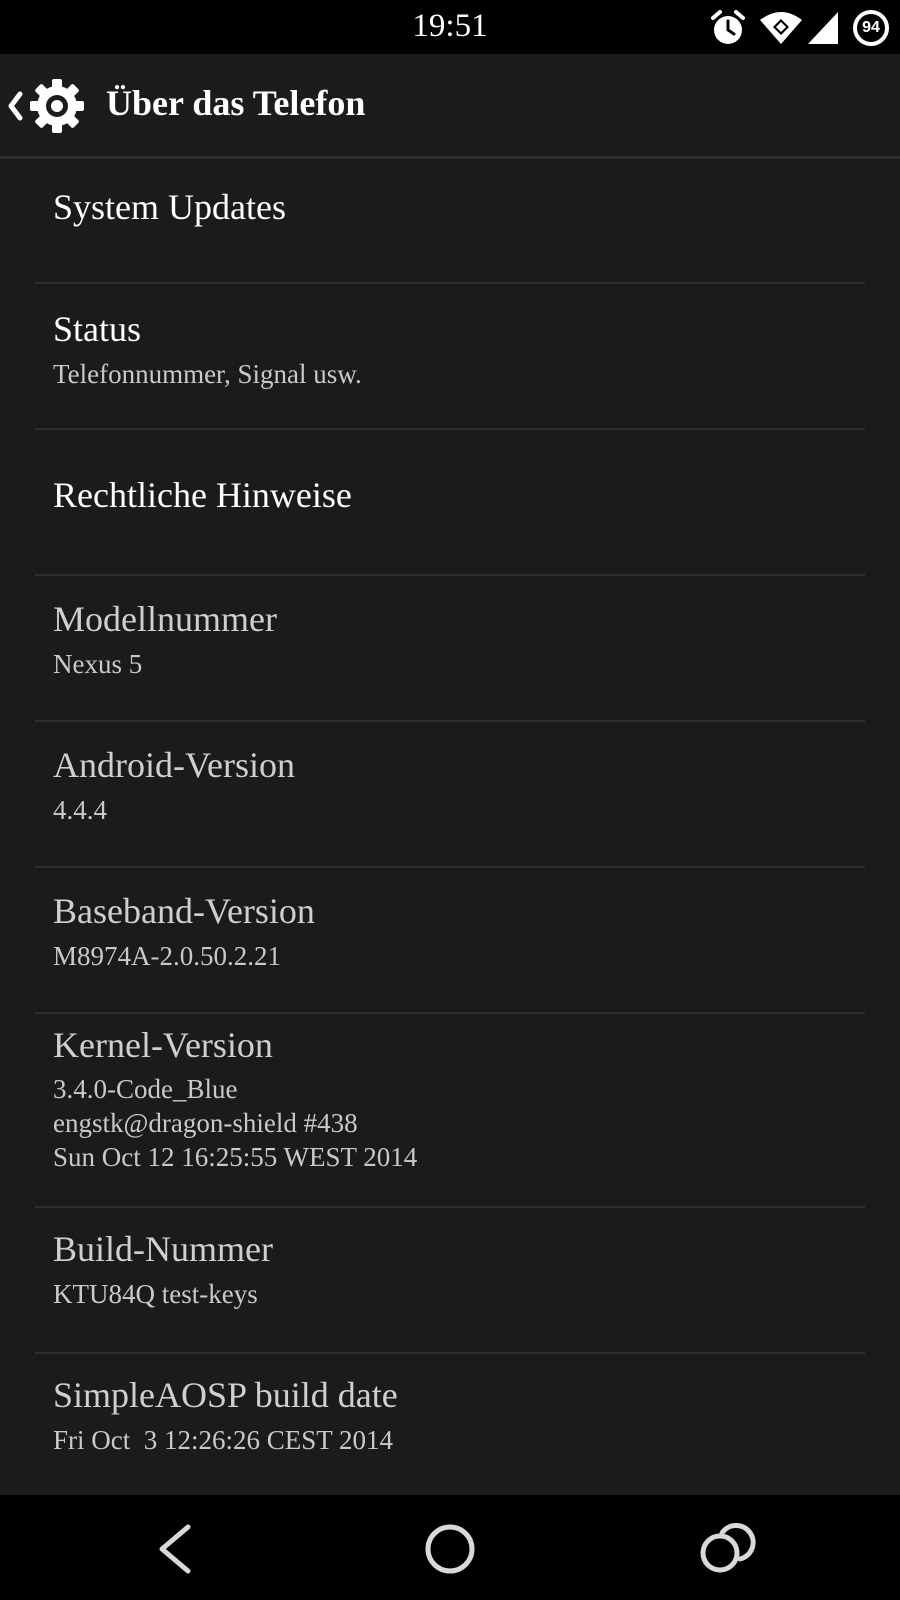  Describe the element at coordinates (155, 1294) in the screenshot. I see `item-summary: KTU84Q test-keys` at that location.